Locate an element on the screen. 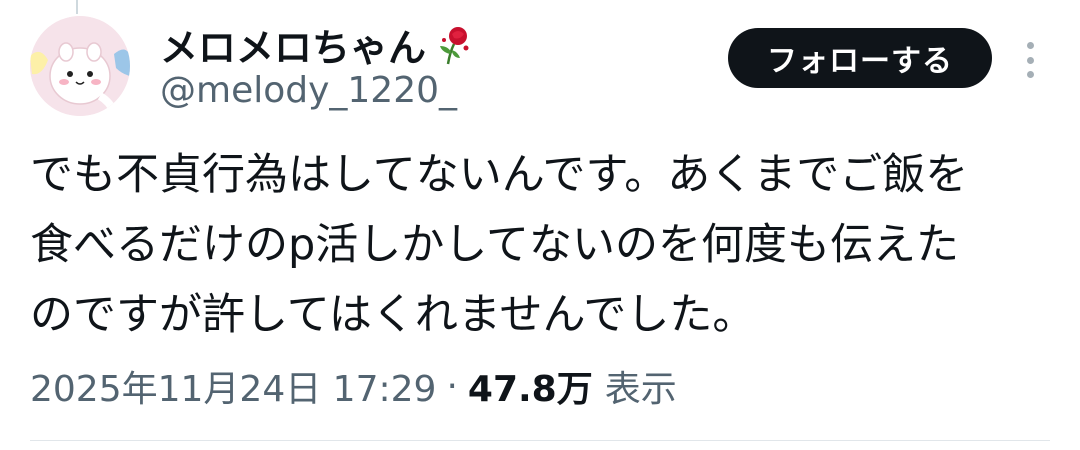  follow-button: フォローする is located at coordinates (860, 58).